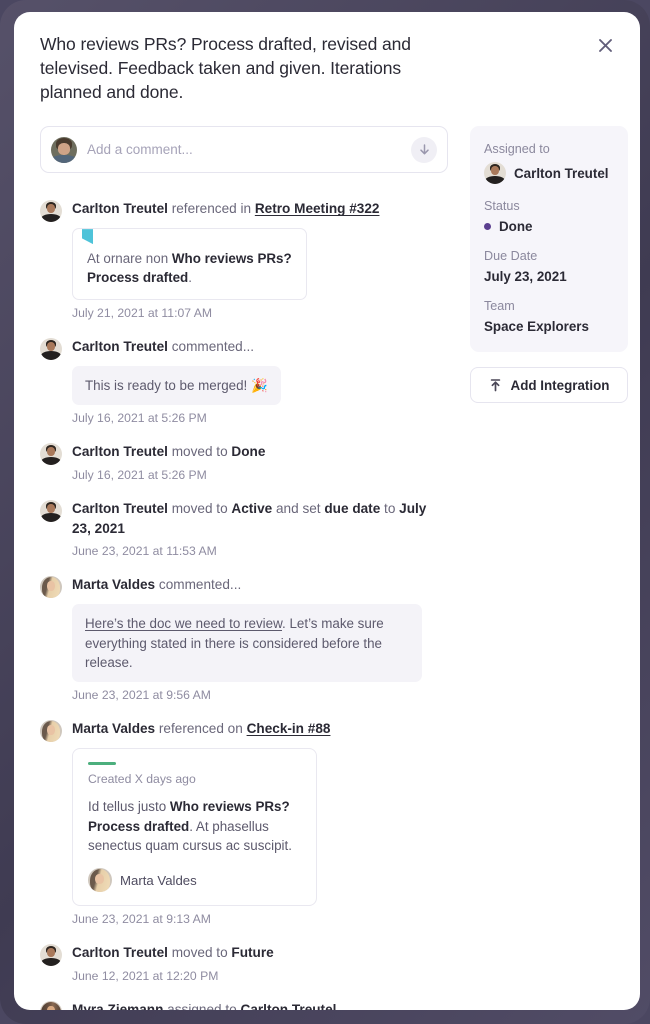 This screenshot has width=650, height=1024. What do you see at coordinates (145, 976) in the screenshot?
I see `timestamp: June 12, 2021 at 12:20 PM` at bounding box center [145, 976].